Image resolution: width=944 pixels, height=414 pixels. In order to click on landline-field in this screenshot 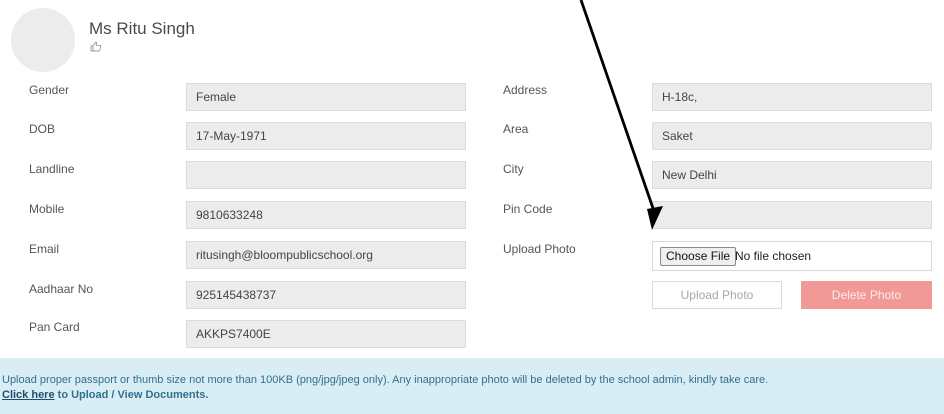, I will do `click(326, 175)`.